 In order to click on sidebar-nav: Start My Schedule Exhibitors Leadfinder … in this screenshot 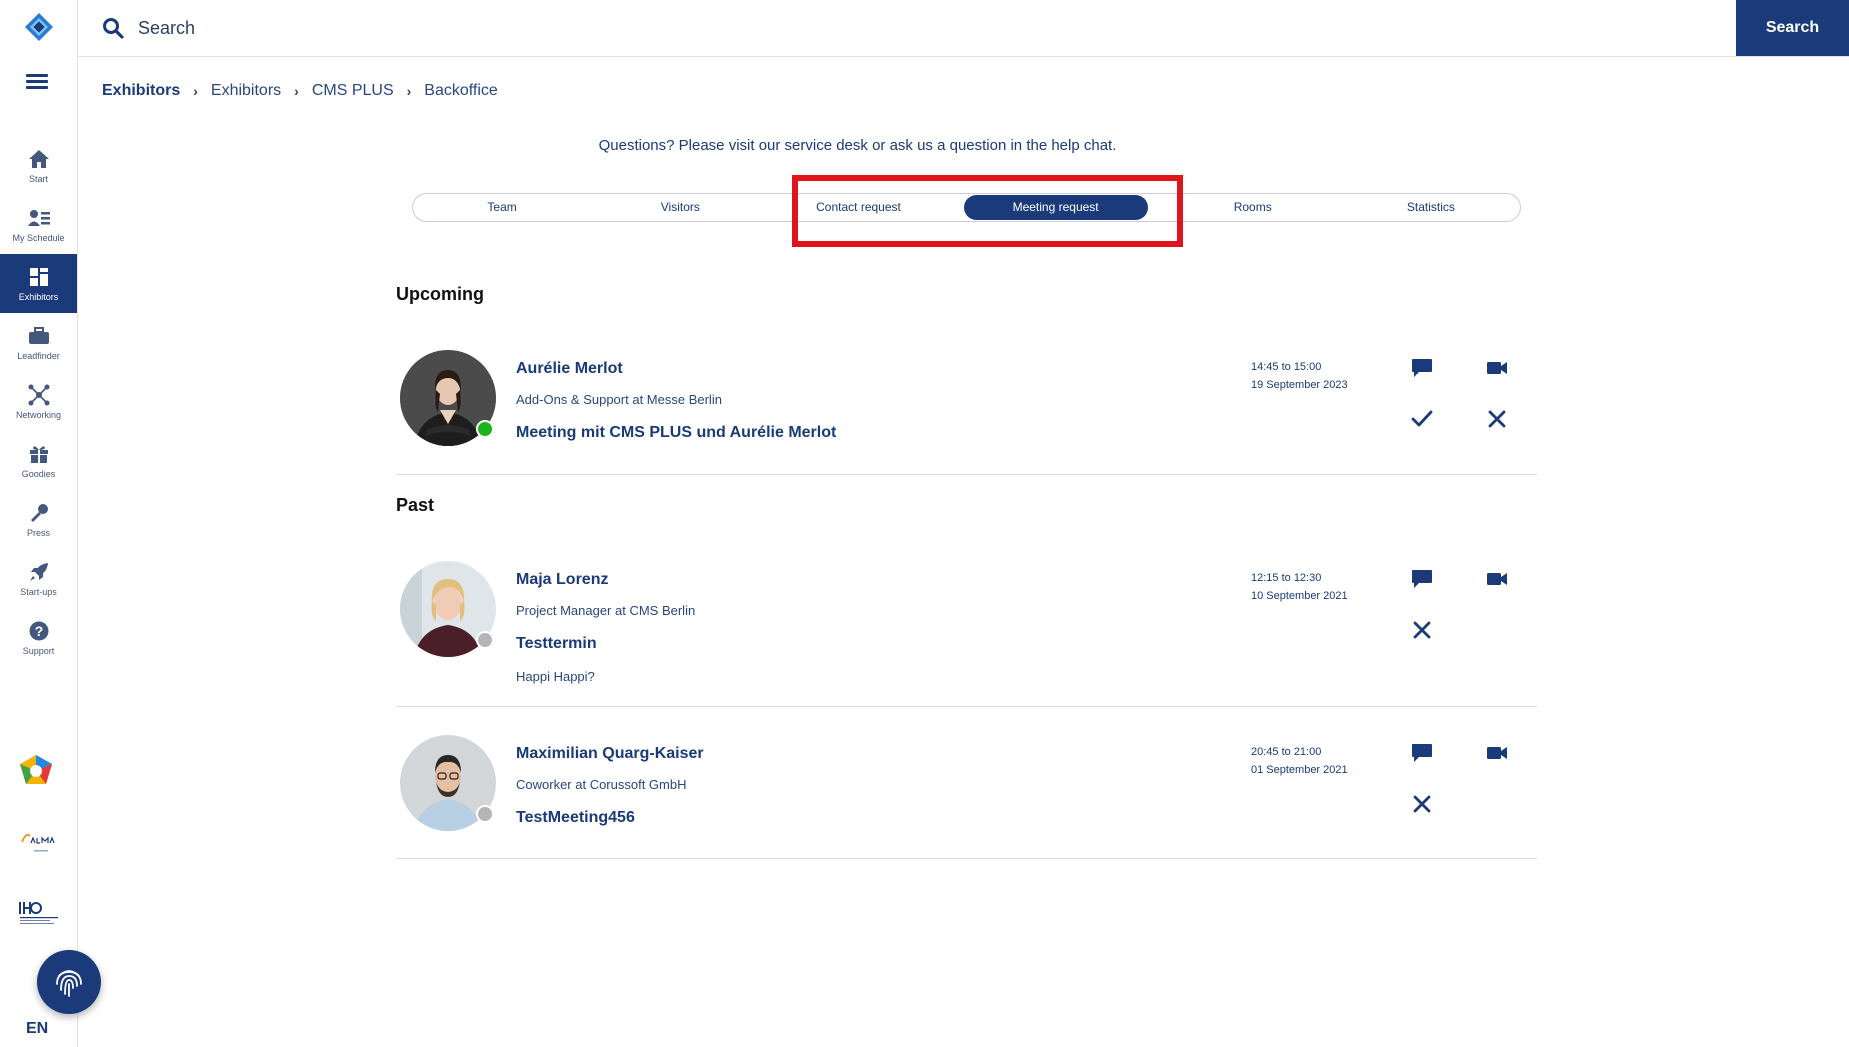, I will do `click(38, 401)`.